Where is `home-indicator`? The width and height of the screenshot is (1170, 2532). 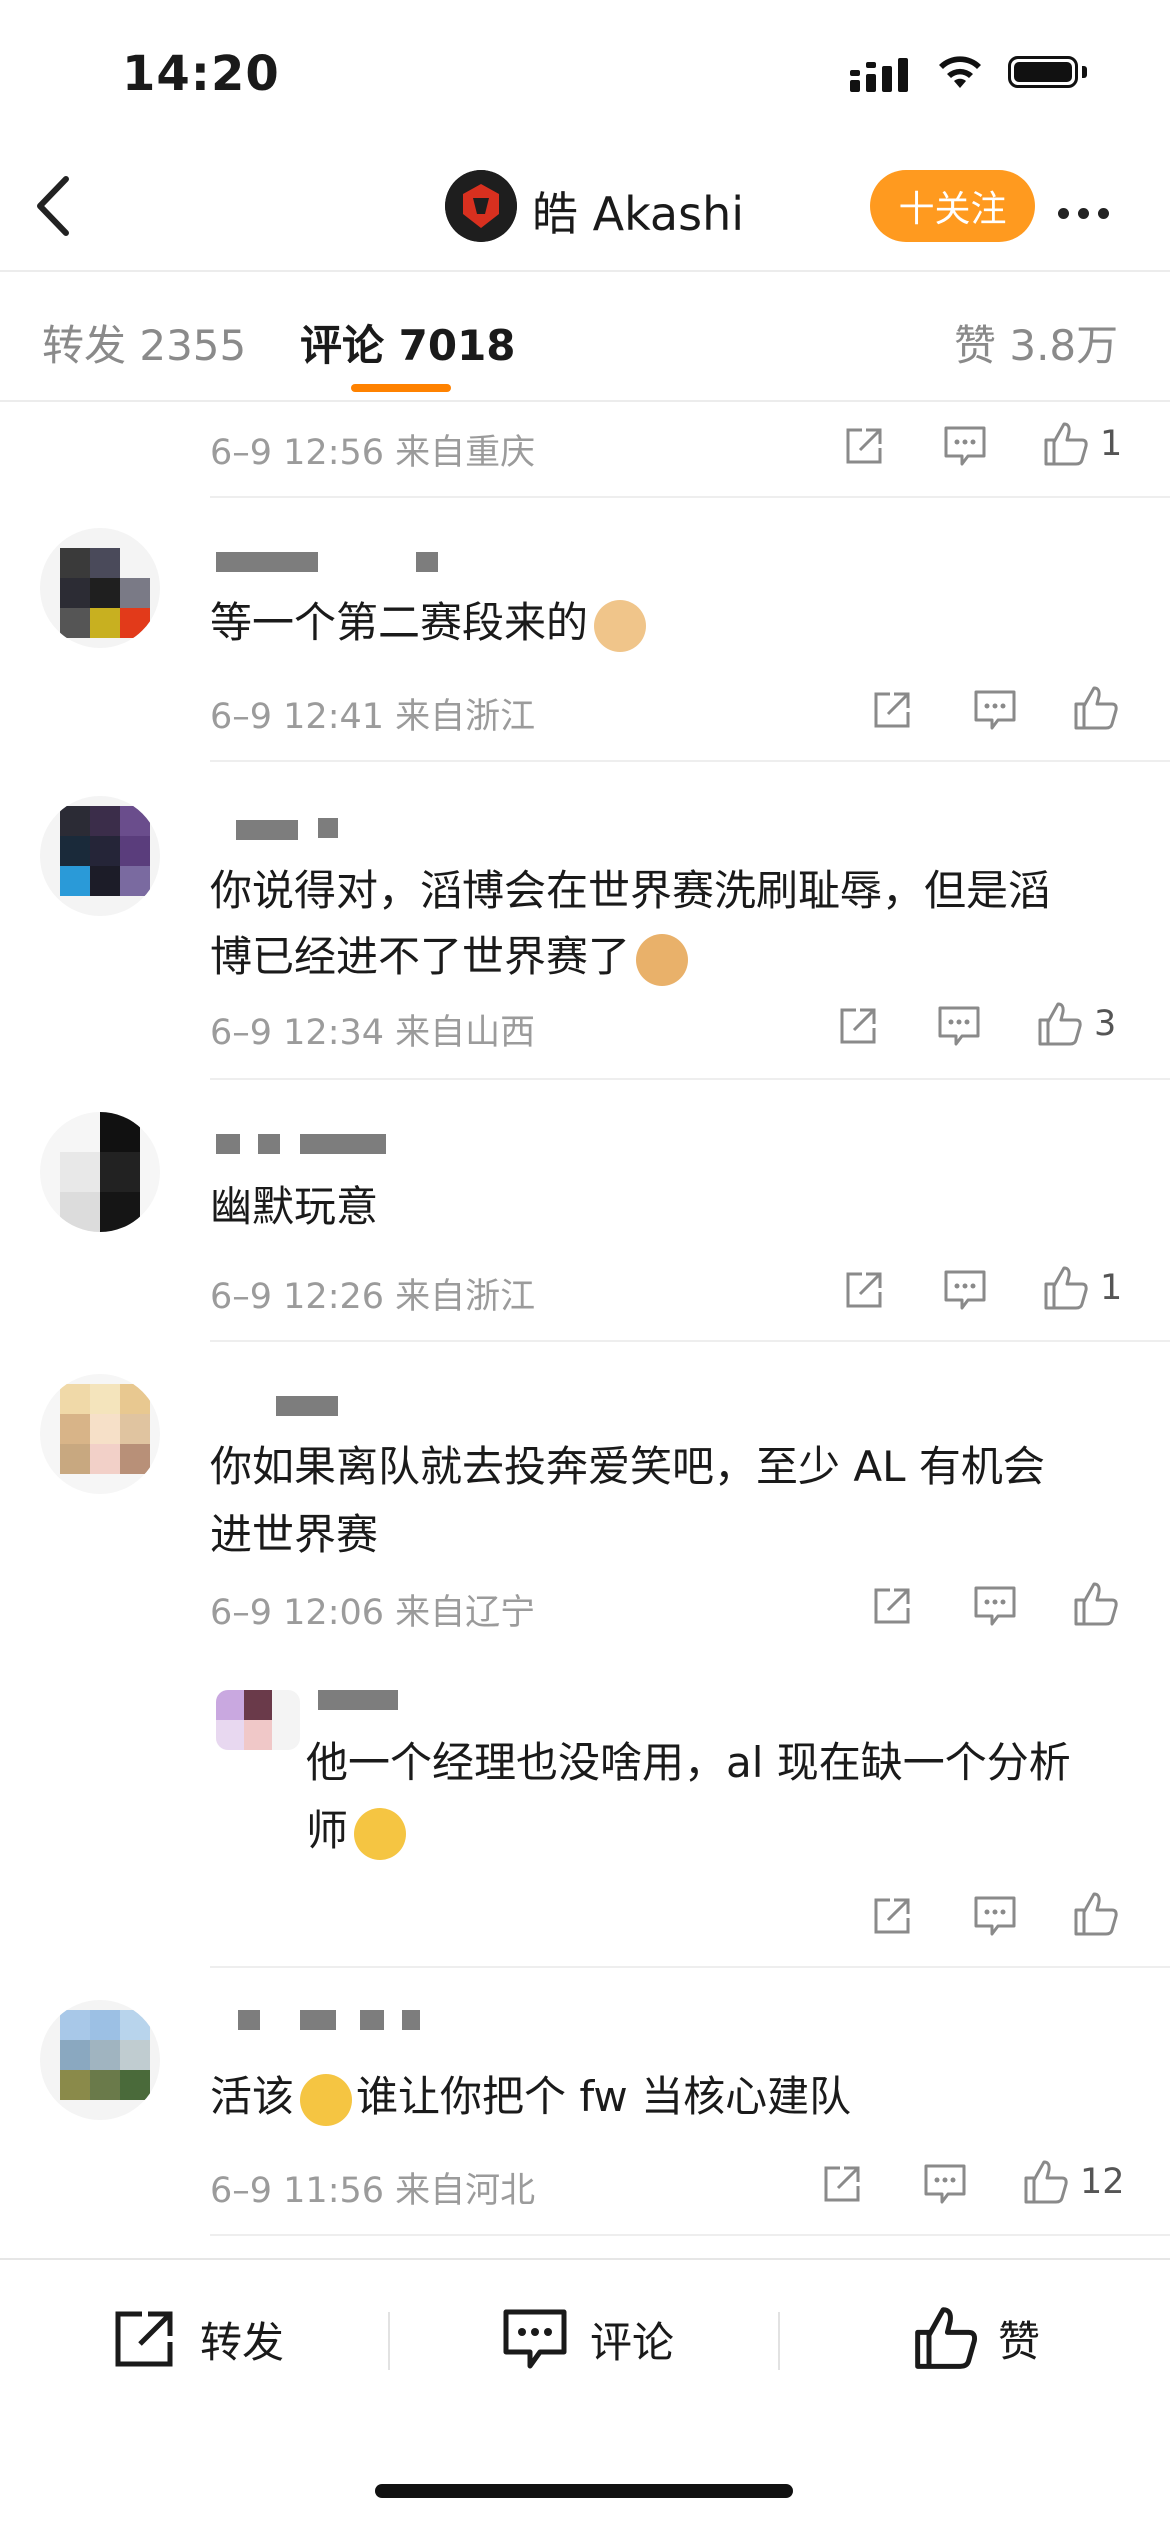 home-indicator is located at coordinates (584, 2491).